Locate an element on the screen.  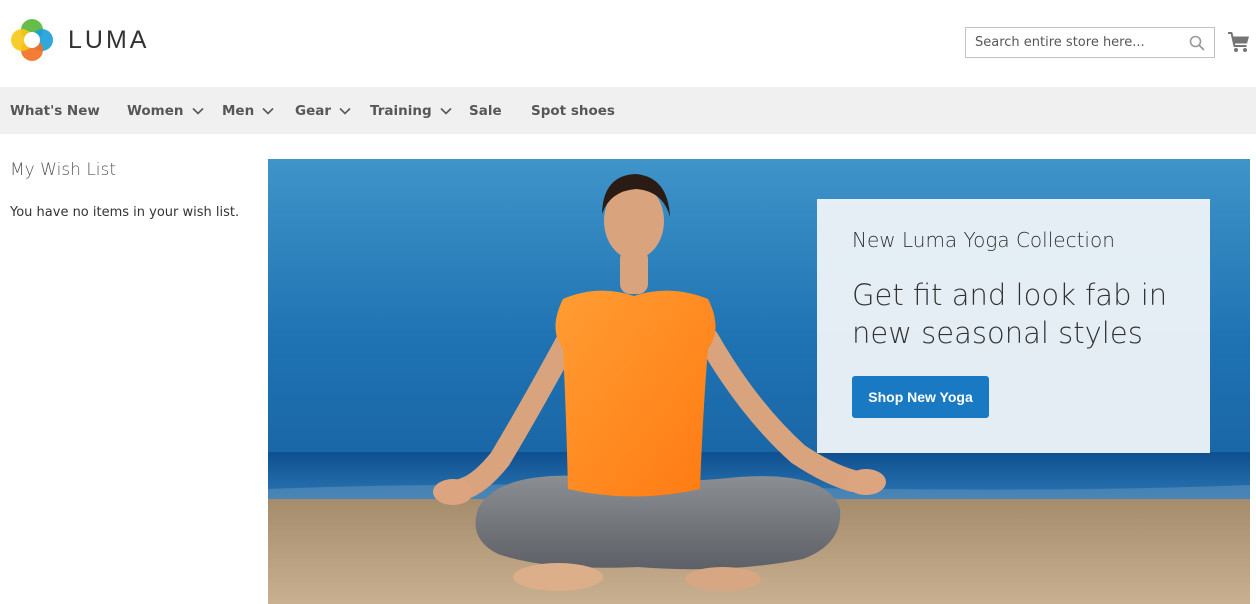
search-input is located at coordinates (1090, 42).